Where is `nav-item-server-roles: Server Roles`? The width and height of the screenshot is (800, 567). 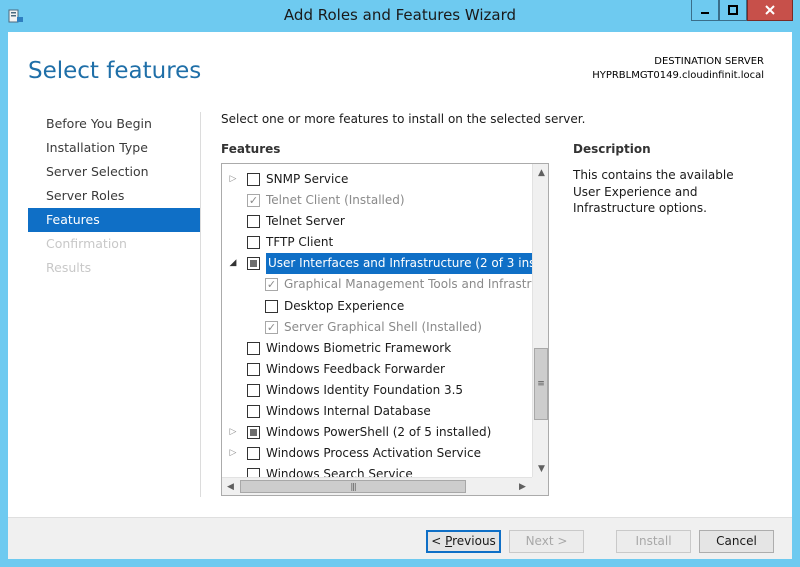
nav-item-server-roles: Server Roles is located at coordinates (114, 196).